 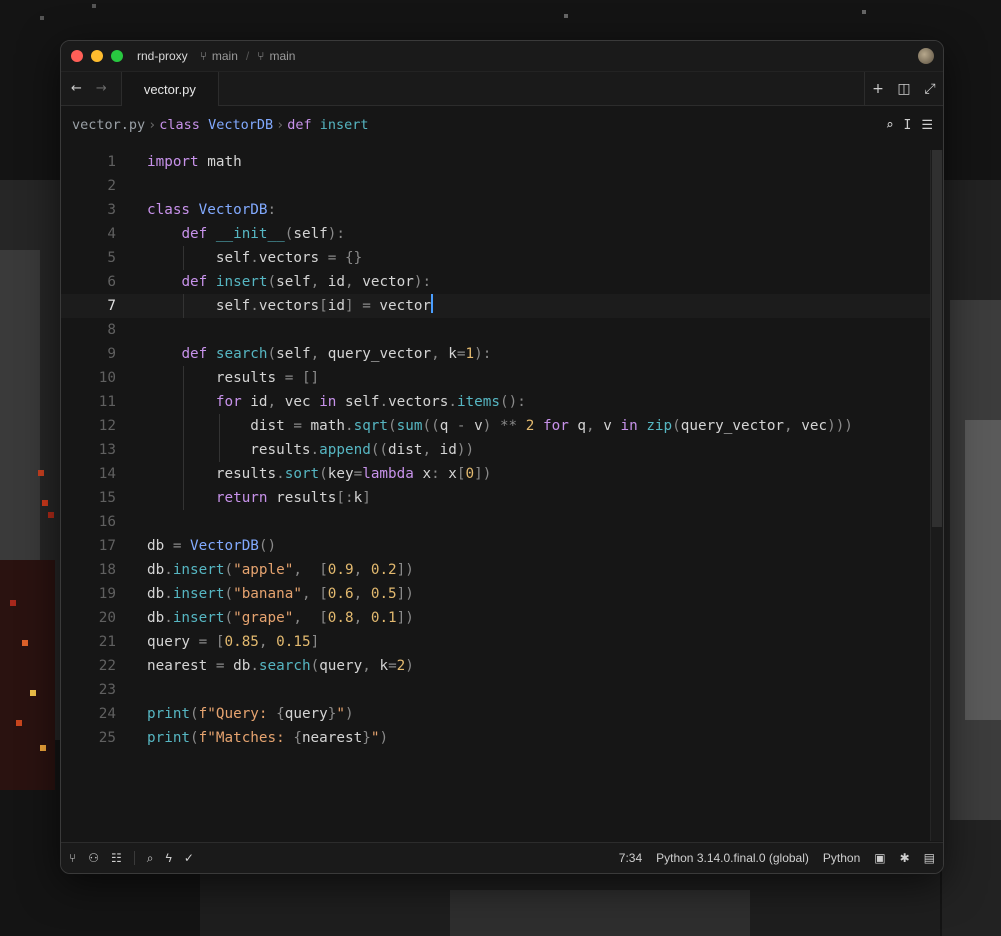 I want to click on code-line: 16, so click(x=502, y=522).